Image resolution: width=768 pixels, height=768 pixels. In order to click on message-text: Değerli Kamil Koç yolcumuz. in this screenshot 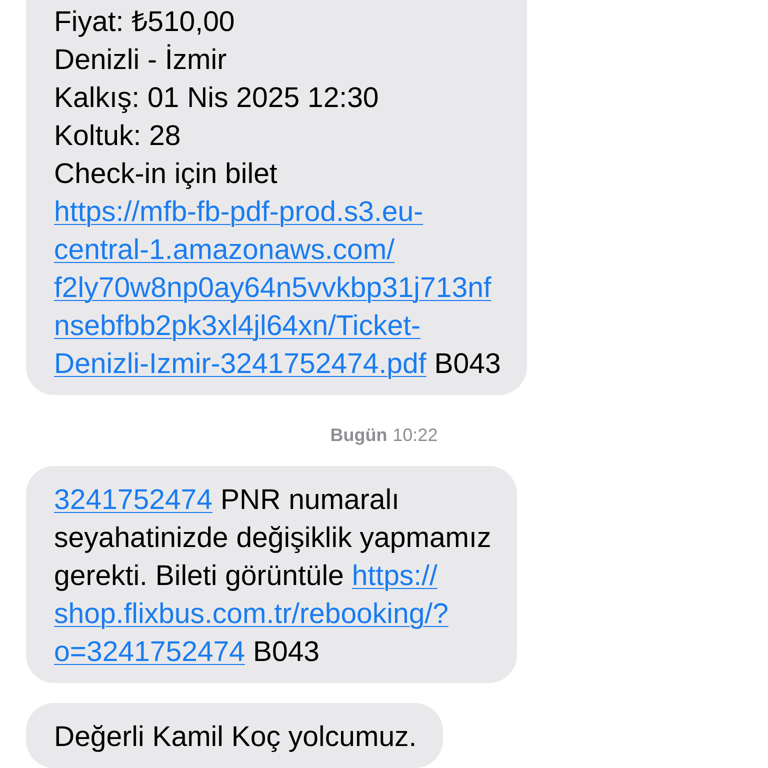, I will do `click(235, 737)`.